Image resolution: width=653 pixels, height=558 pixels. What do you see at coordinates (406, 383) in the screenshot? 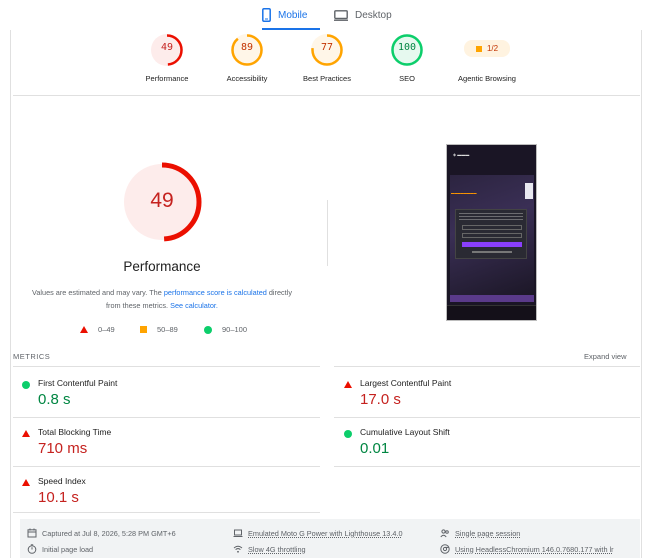
I see `metric-name: Largest Contentful Paint` at bounding box center [406, 383].